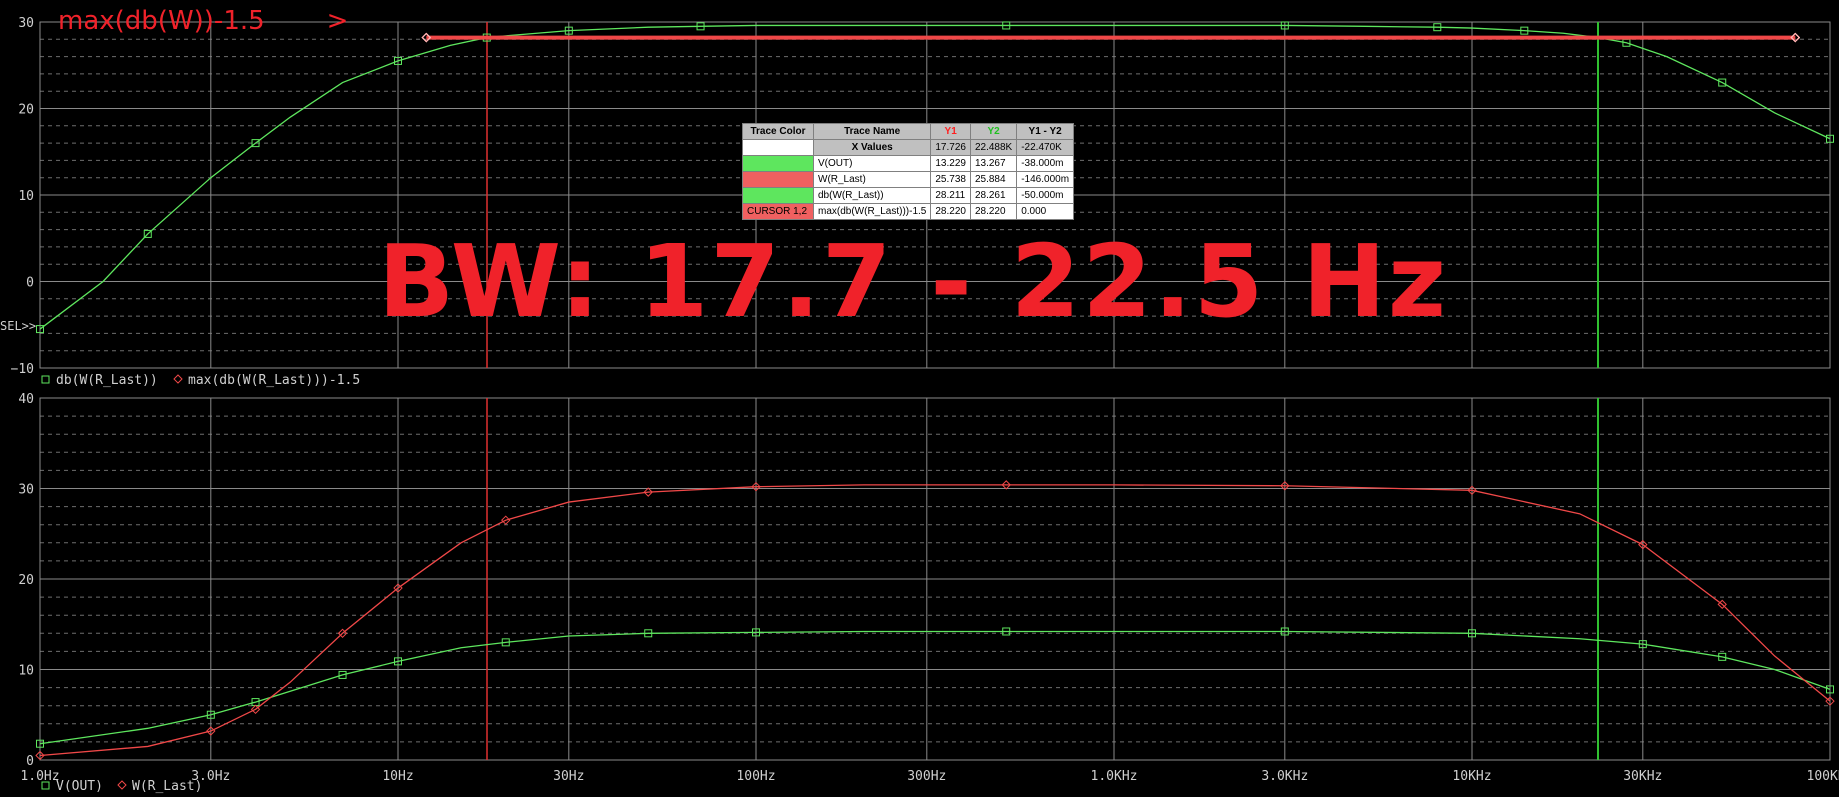 Image resolution: width=1839 pixels, height=797 pixels. What do you see at coordinates (22, 369) in the screenshot?
I see `y-tick-label: −10` at bounding box center [22, 369].